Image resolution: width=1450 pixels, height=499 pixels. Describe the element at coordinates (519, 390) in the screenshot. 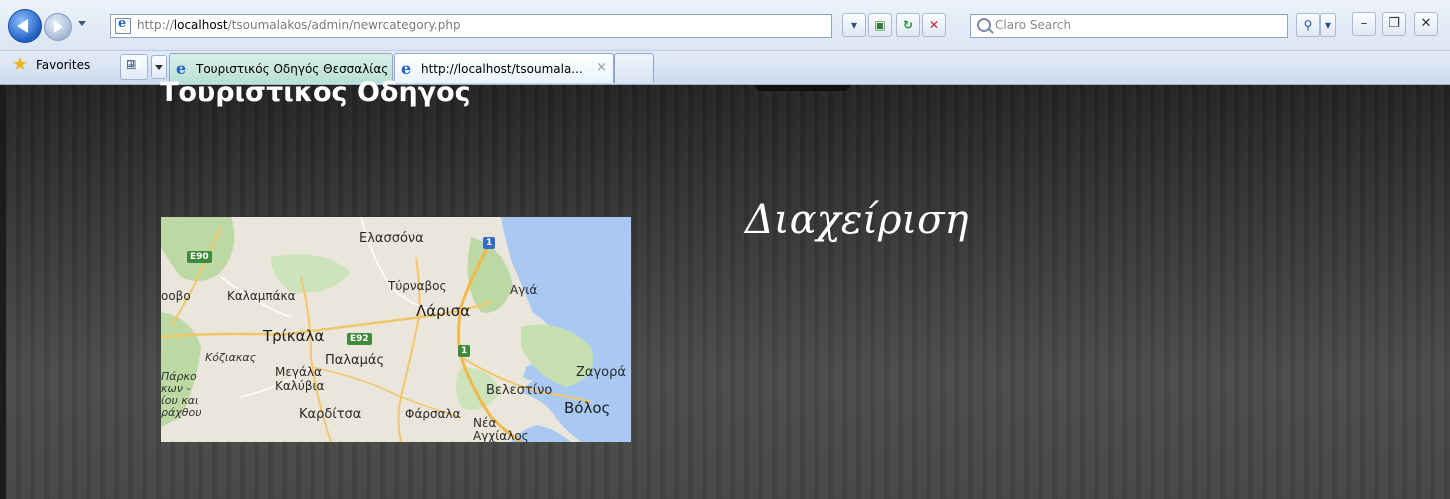

I see `map-label-velestino: Βελεστίνο` at that location.